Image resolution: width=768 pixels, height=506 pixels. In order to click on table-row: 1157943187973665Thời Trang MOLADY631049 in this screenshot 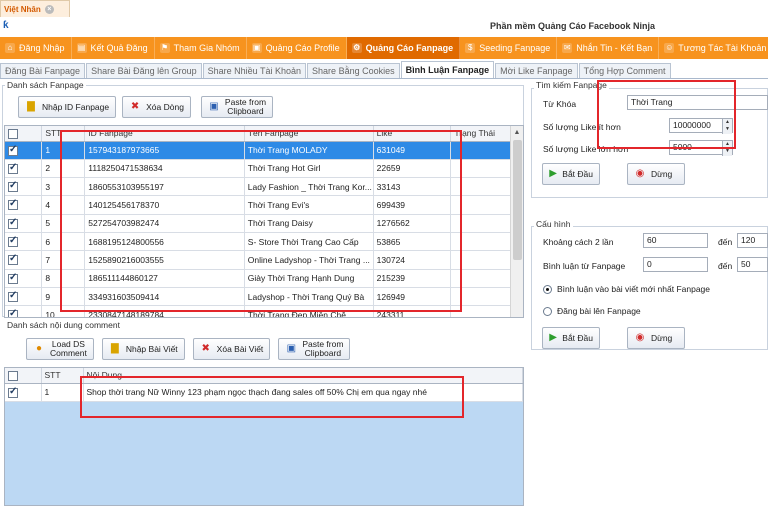, I will do `click(264, 150)`.